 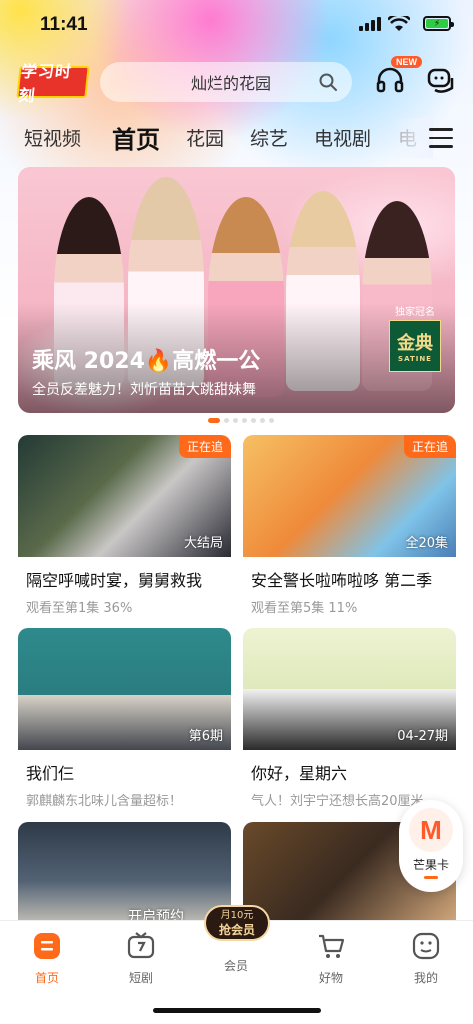 I want to click on battery-icon: ⚡, so click(x=438, y=23).